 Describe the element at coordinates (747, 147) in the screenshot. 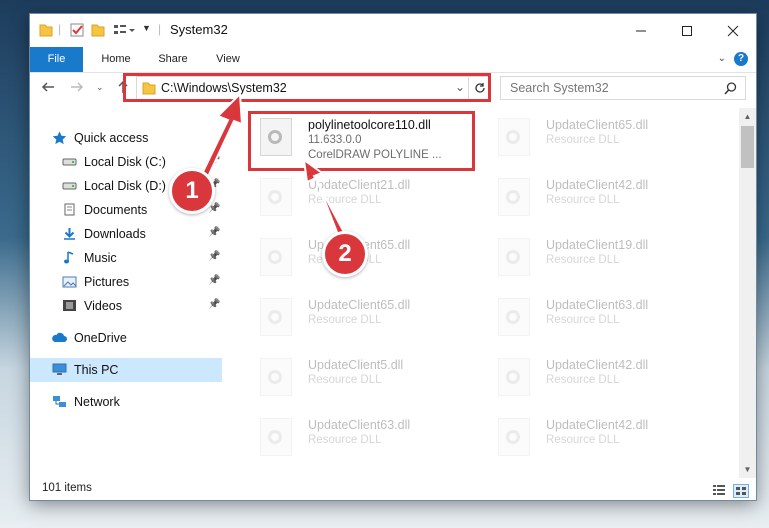

I see `scroll-thumb` at that location.